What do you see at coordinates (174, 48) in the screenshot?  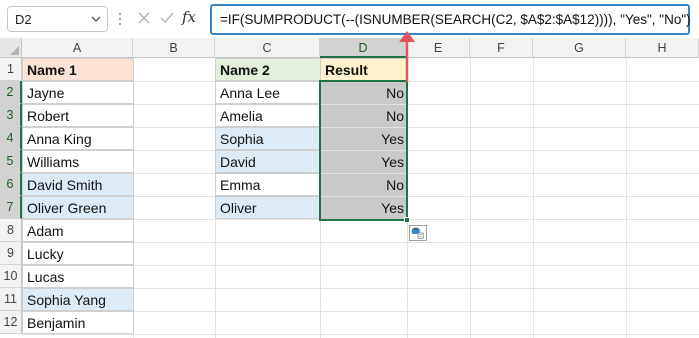 I see `column-header-b: B` at bounding box center [174, 48].